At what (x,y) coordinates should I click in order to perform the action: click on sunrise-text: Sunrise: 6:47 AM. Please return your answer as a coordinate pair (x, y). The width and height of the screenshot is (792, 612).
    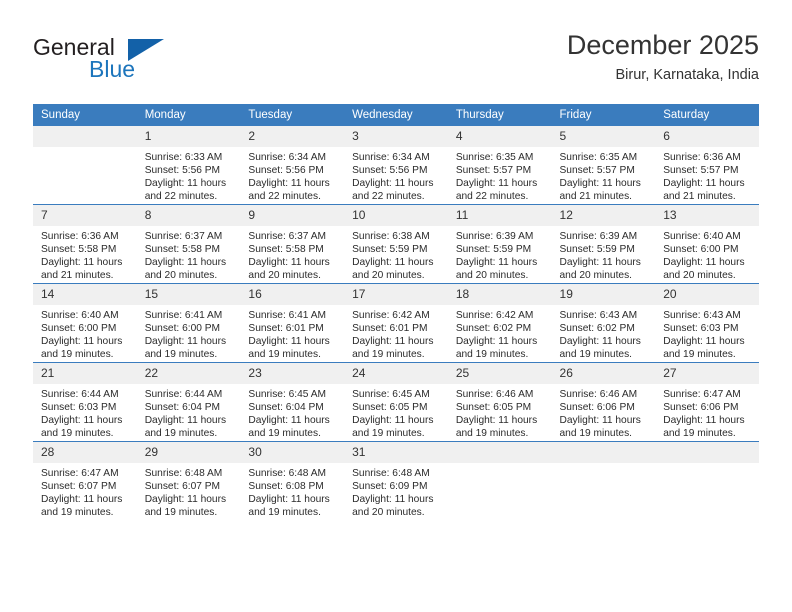
    Looking at the image, I should click on (702, 394).